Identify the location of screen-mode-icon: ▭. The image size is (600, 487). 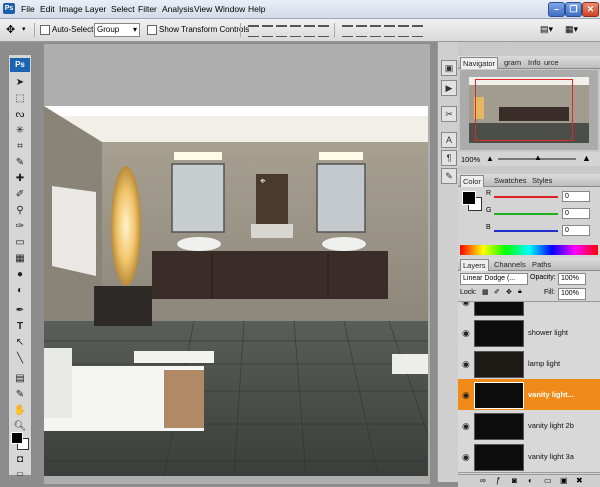
(20, 474).